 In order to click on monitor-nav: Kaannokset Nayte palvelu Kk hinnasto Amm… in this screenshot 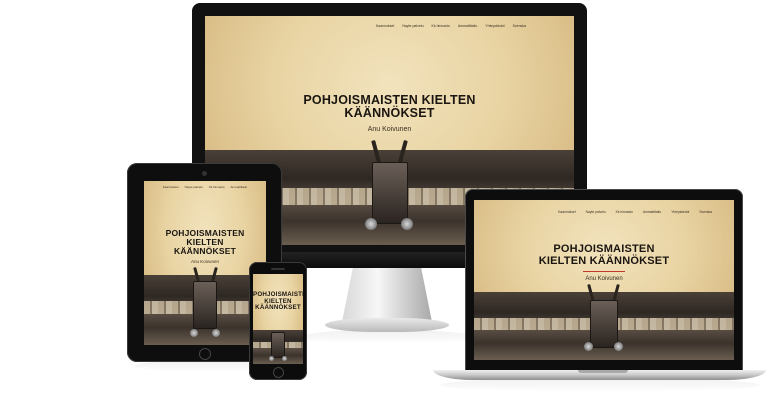, I will do `click(389, 26)`.